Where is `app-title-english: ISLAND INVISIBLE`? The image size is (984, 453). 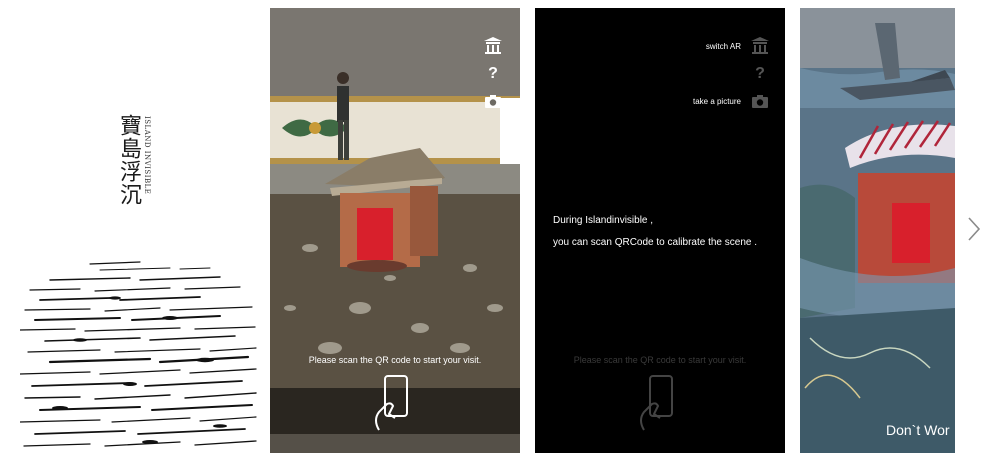
app-title-english: ISLAND INVISIBLE is located at coordinates (147, 155).